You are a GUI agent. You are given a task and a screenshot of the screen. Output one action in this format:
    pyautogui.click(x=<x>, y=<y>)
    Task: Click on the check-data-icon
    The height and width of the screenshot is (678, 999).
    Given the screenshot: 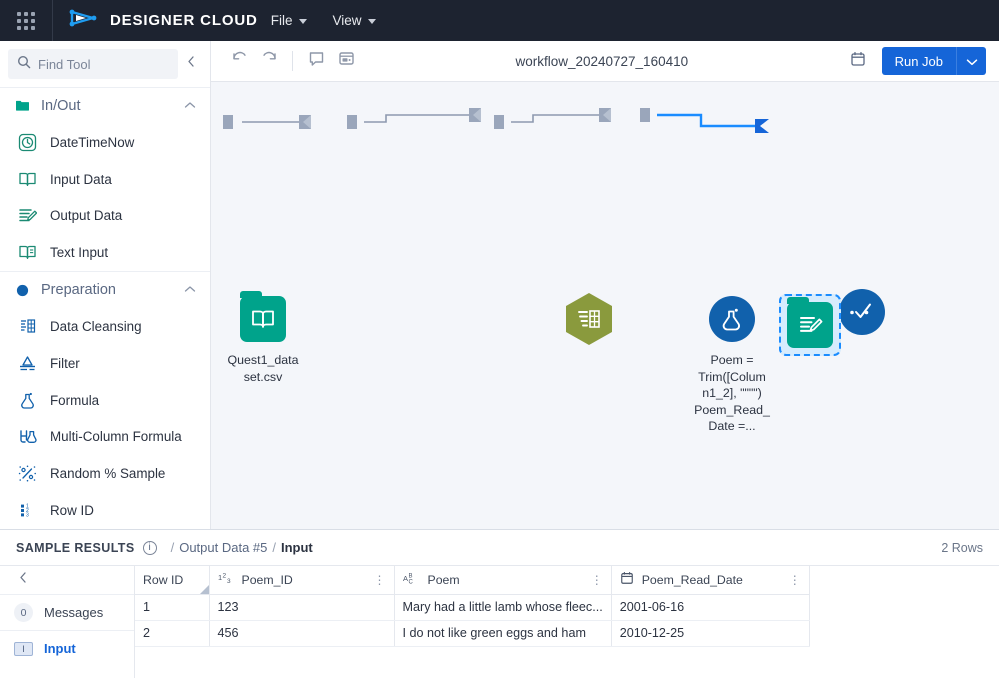 What is the action you would take?
    pyautogui.click(x=860, y=310)
    